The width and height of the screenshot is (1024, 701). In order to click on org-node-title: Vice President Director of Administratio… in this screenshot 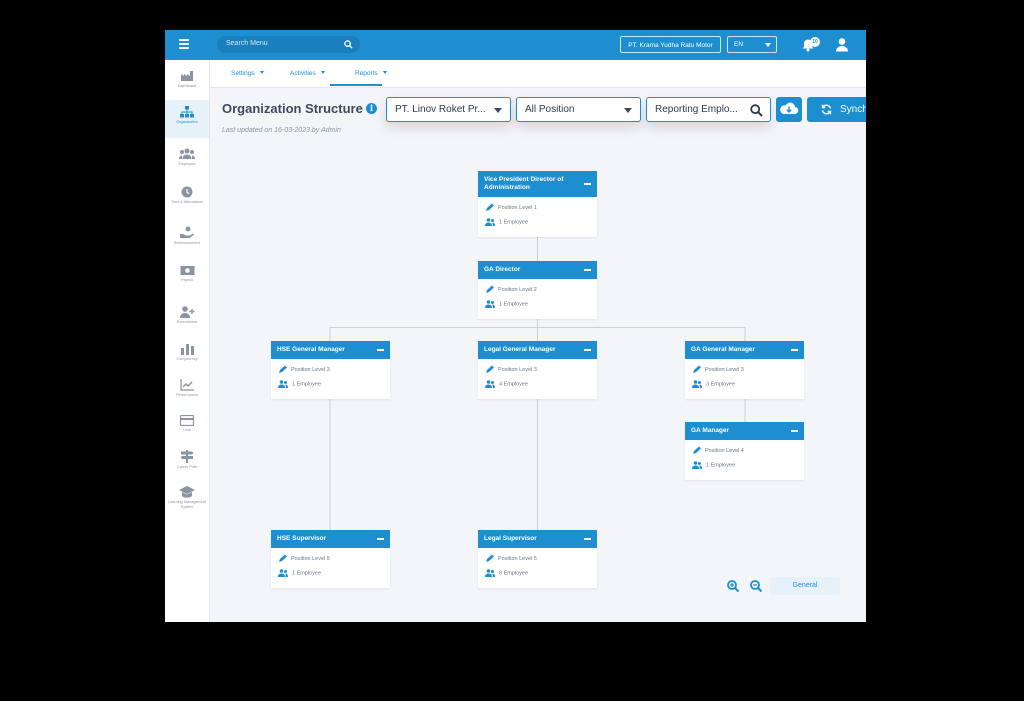, I will do `click(524, 183)`.